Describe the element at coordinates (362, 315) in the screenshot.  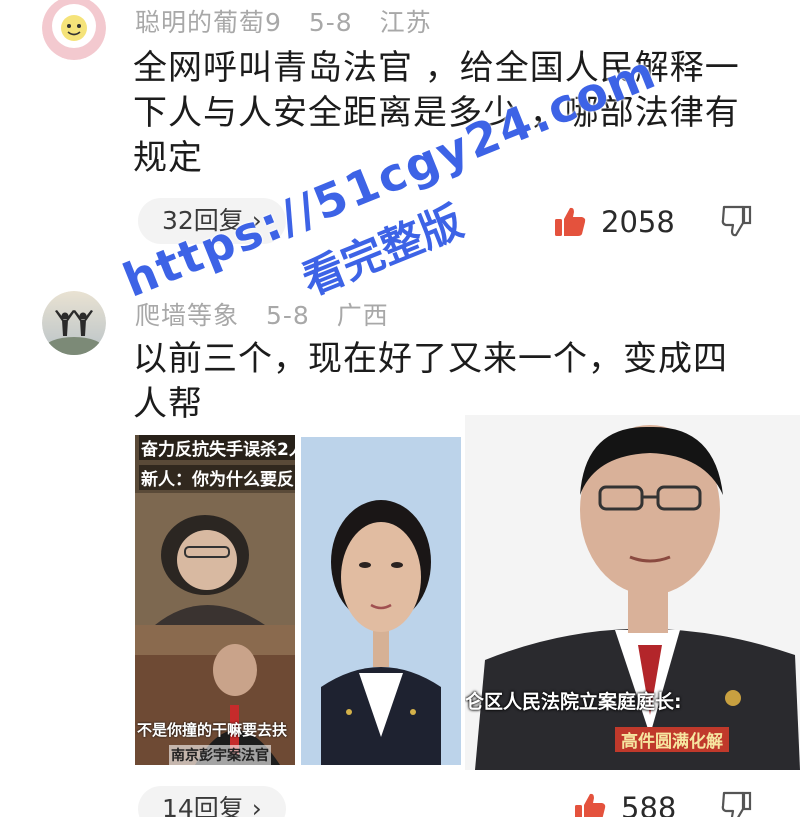
I see `comment-location: 广西` at that location.